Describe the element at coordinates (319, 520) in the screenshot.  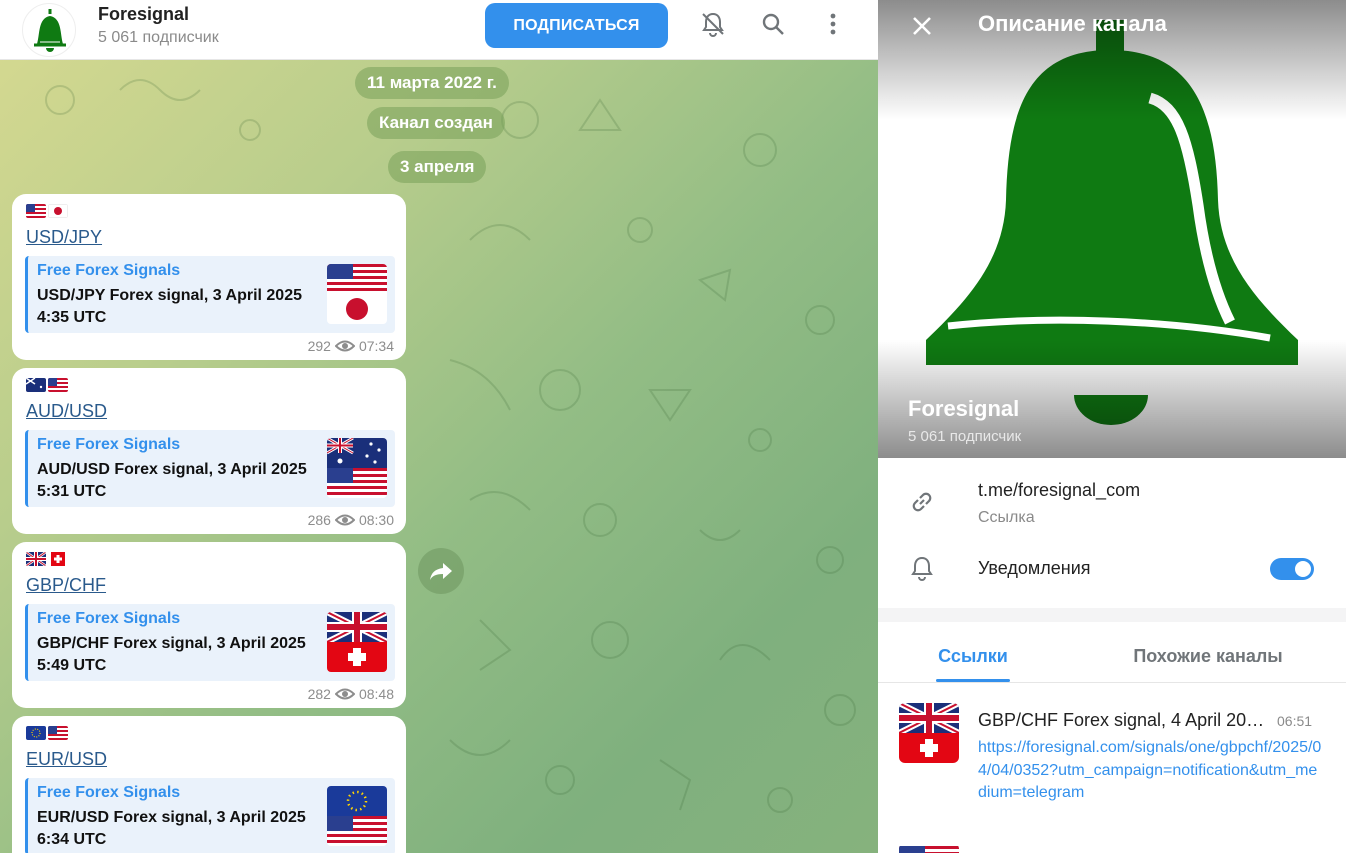
I see `view-count: 286` at that location.